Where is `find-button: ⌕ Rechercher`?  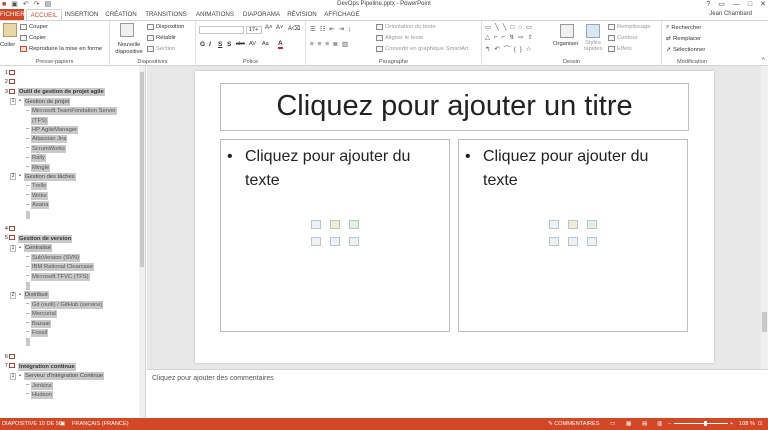 find-button: ⌕ Rechercher is located at coordinates (683, 27).